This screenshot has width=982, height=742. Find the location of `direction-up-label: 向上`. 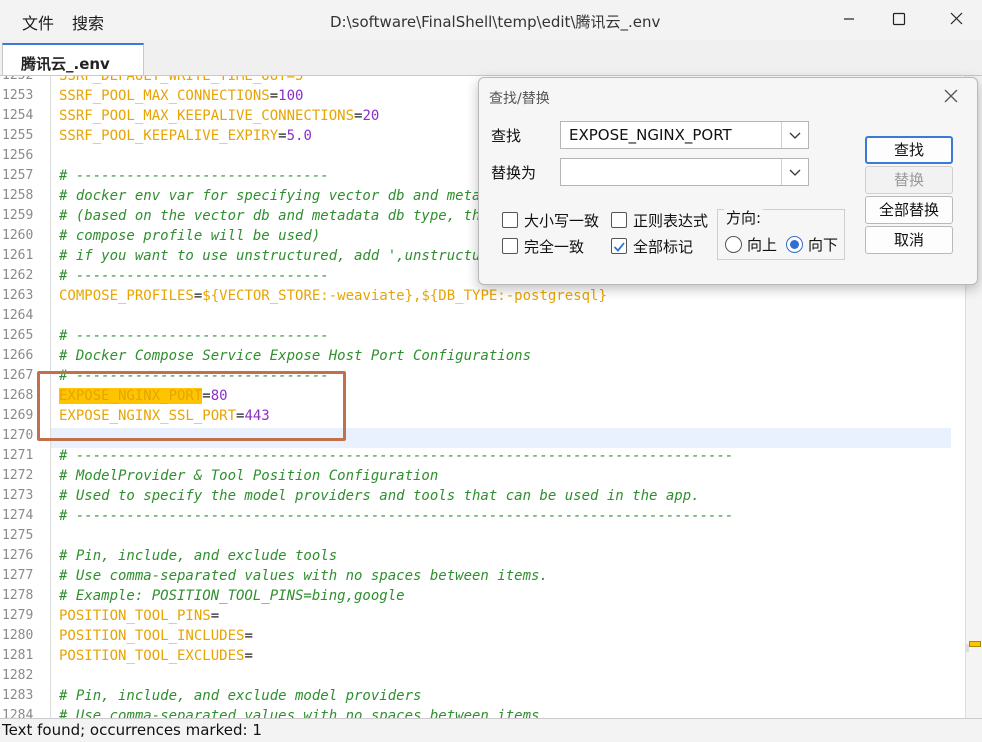

direction-up-label: 向上 is located at coordinates (762, 245).